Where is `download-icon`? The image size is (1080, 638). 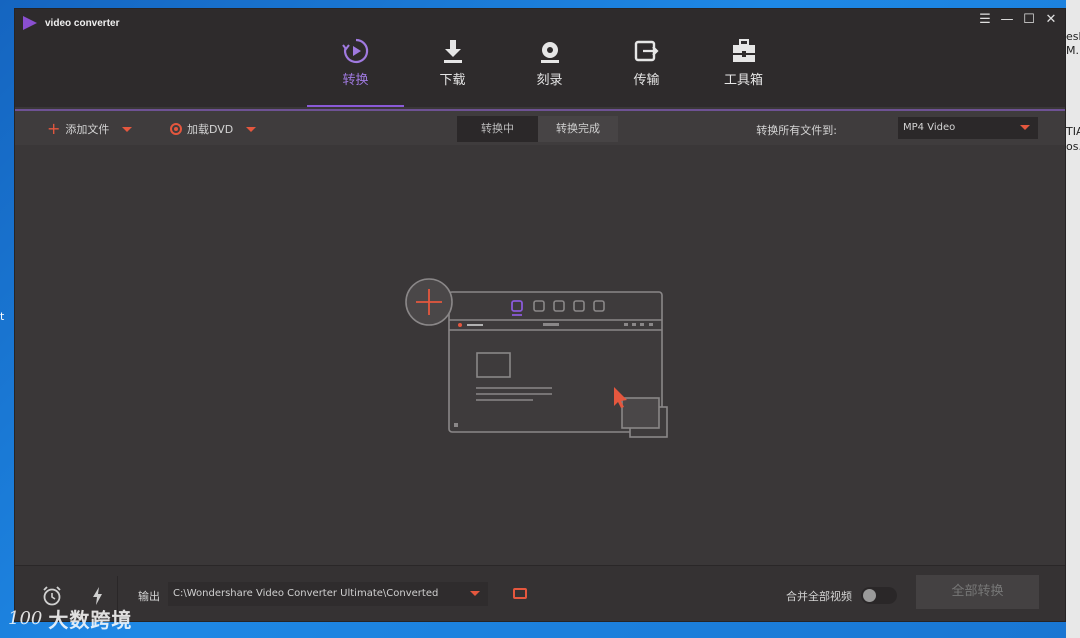
download-icon is located at coordinates (453, 51).